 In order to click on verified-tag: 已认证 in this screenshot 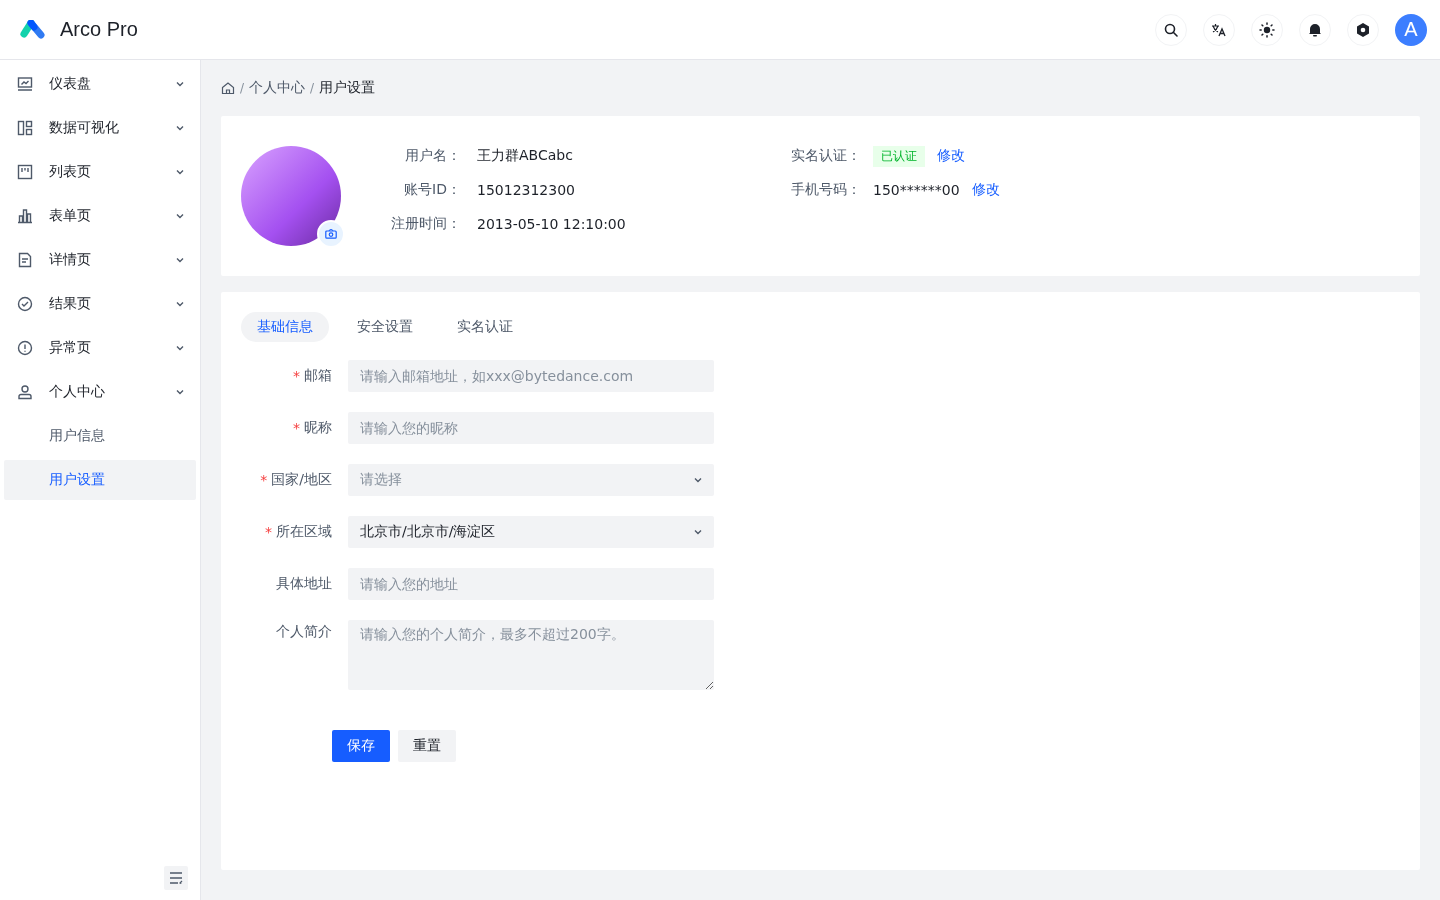, I will do `click(899, 156)`.